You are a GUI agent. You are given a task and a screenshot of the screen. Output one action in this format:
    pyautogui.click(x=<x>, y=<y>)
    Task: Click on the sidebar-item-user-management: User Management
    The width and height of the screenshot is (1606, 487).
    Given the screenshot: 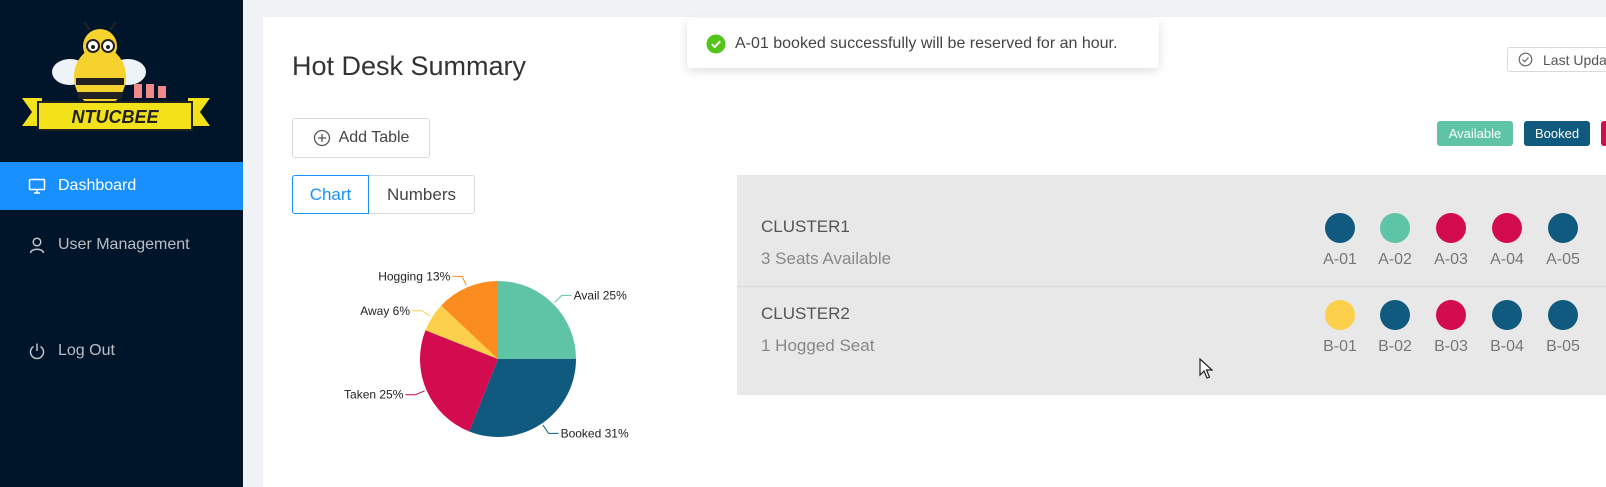 What is the action you would take?
    pyautogui.click(x=121, y=245)
    